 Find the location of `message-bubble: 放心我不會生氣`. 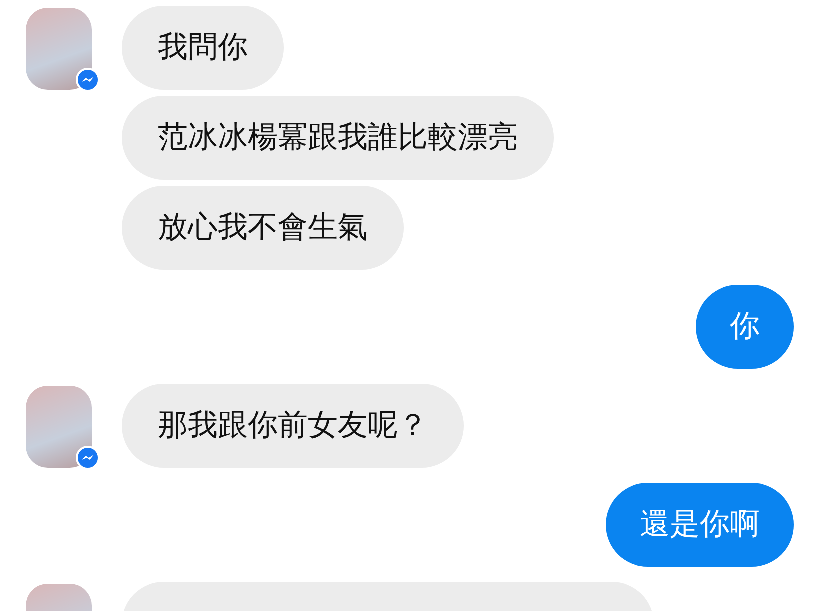

message-bubble: 放心我不會生氣 is located at coordinates (263, 228).